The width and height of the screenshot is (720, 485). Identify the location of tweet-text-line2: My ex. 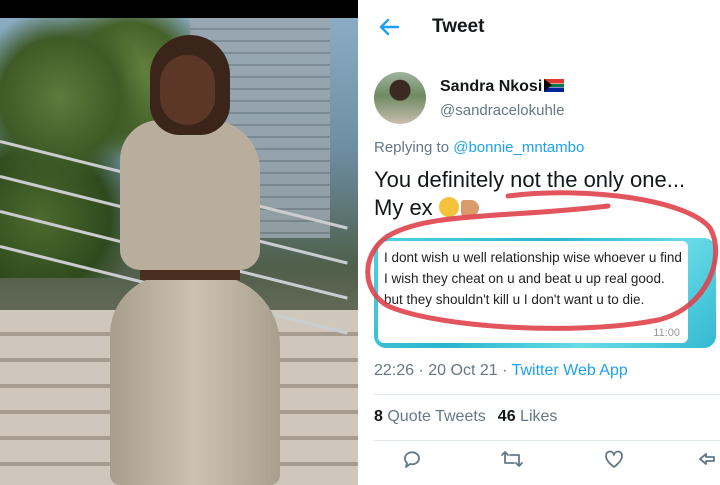
(547, 208).